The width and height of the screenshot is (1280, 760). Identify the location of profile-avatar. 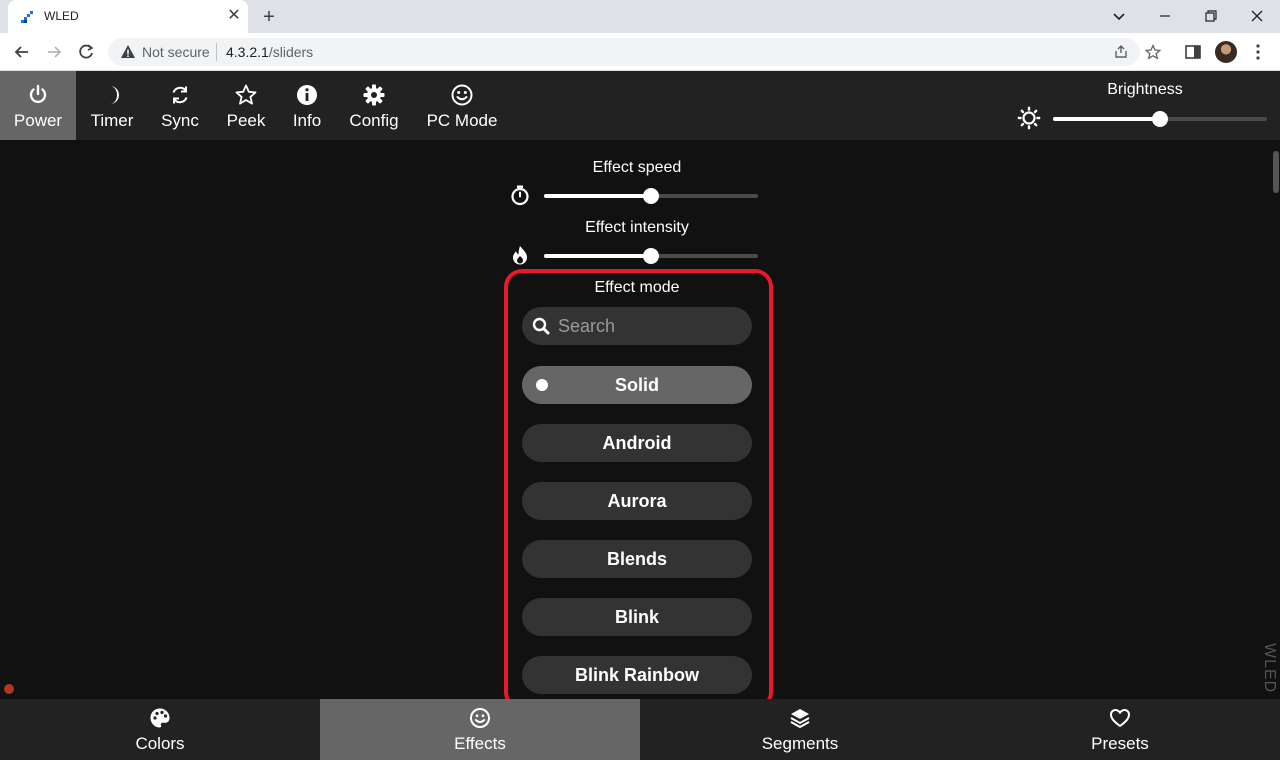
(1226, 52).